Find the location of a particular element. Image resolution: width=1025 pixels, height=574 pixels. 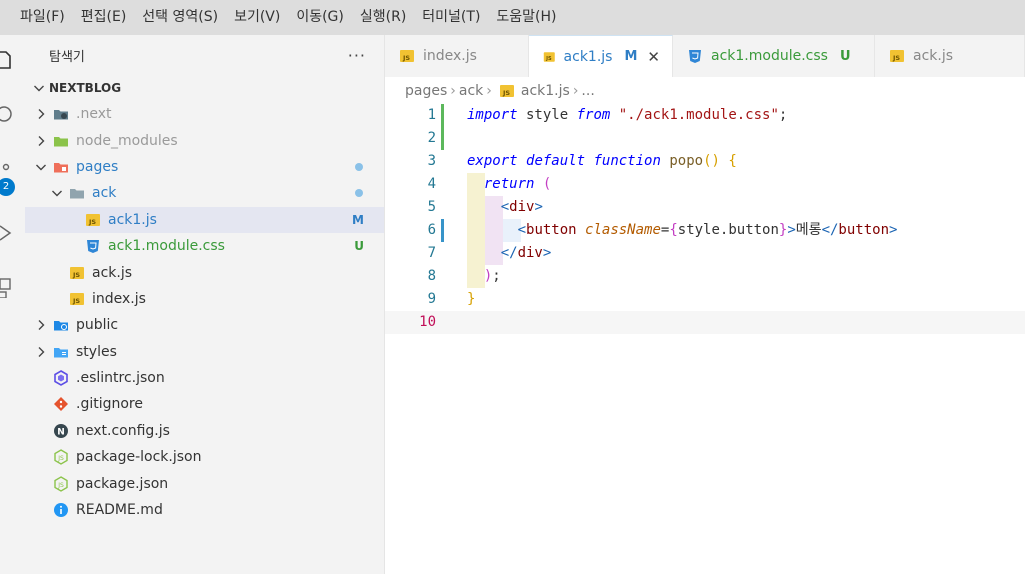

tree-folder: .next is located at coordinates (204, 114).